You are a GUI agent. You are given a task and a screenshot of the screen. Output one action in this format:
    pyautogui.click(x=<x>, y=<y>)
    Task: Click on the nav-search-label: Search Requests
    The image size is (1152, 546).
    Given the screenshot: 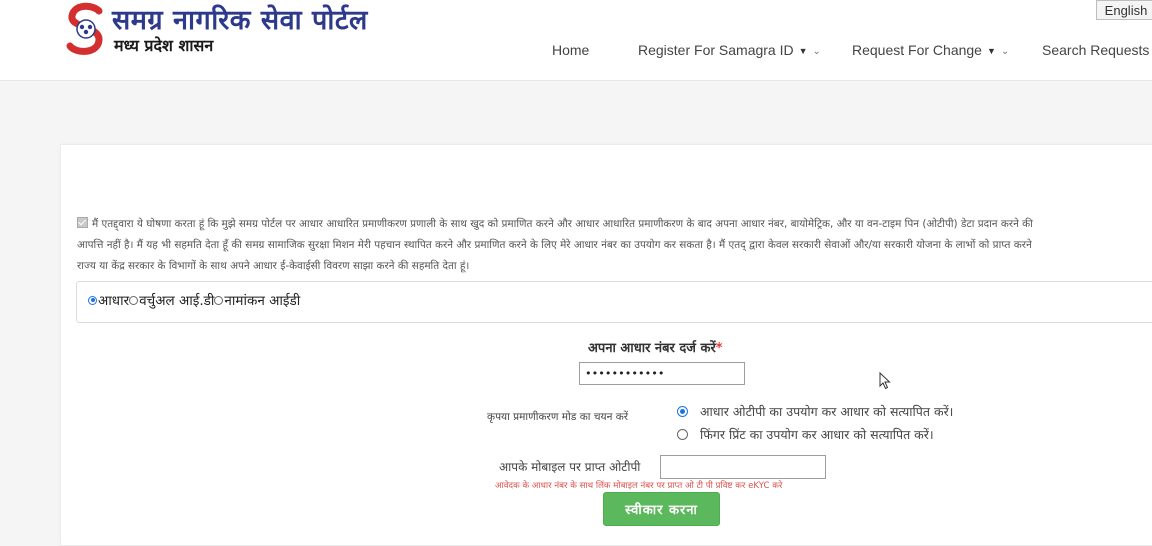 What is the action you would take?
    pyautogui.click(x=1096, y=50)
    